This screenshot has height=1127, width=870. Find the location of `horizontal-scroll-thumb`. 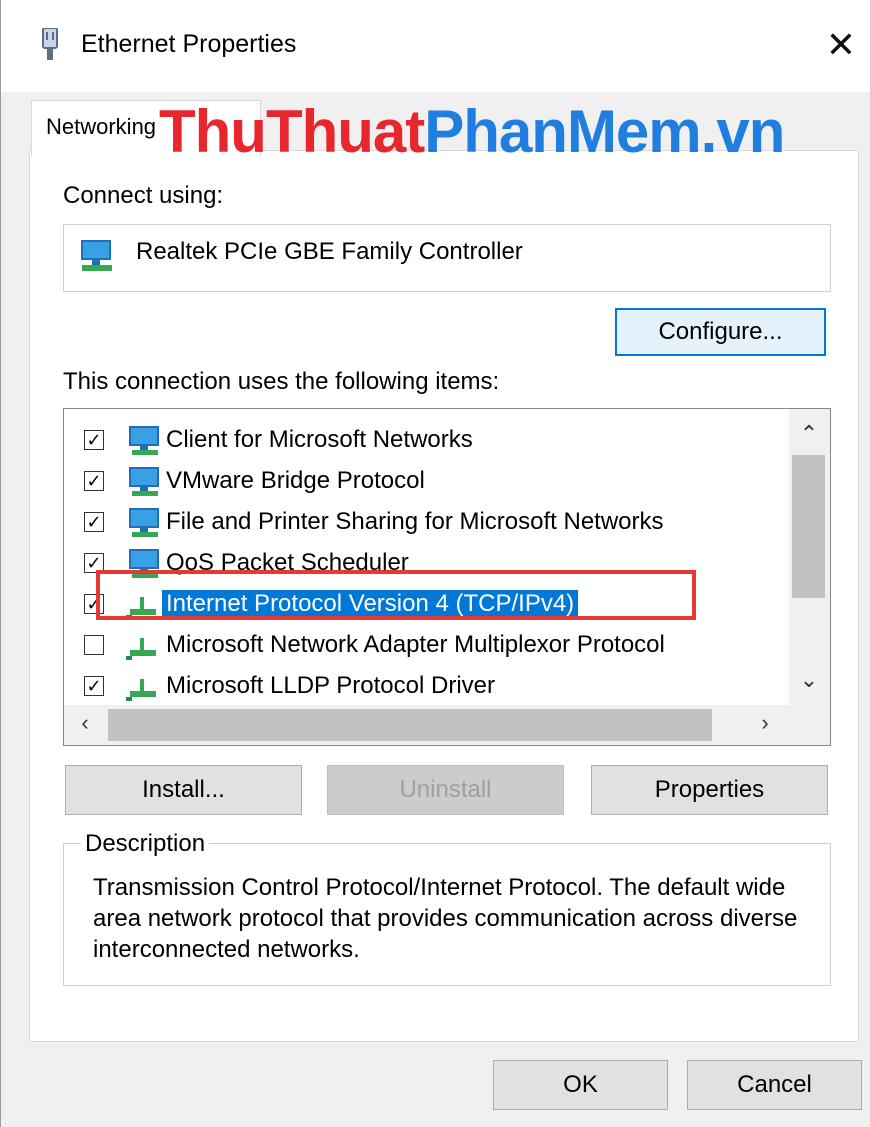

horizontal-scroll-thumb is located at coordinates (410, 725).